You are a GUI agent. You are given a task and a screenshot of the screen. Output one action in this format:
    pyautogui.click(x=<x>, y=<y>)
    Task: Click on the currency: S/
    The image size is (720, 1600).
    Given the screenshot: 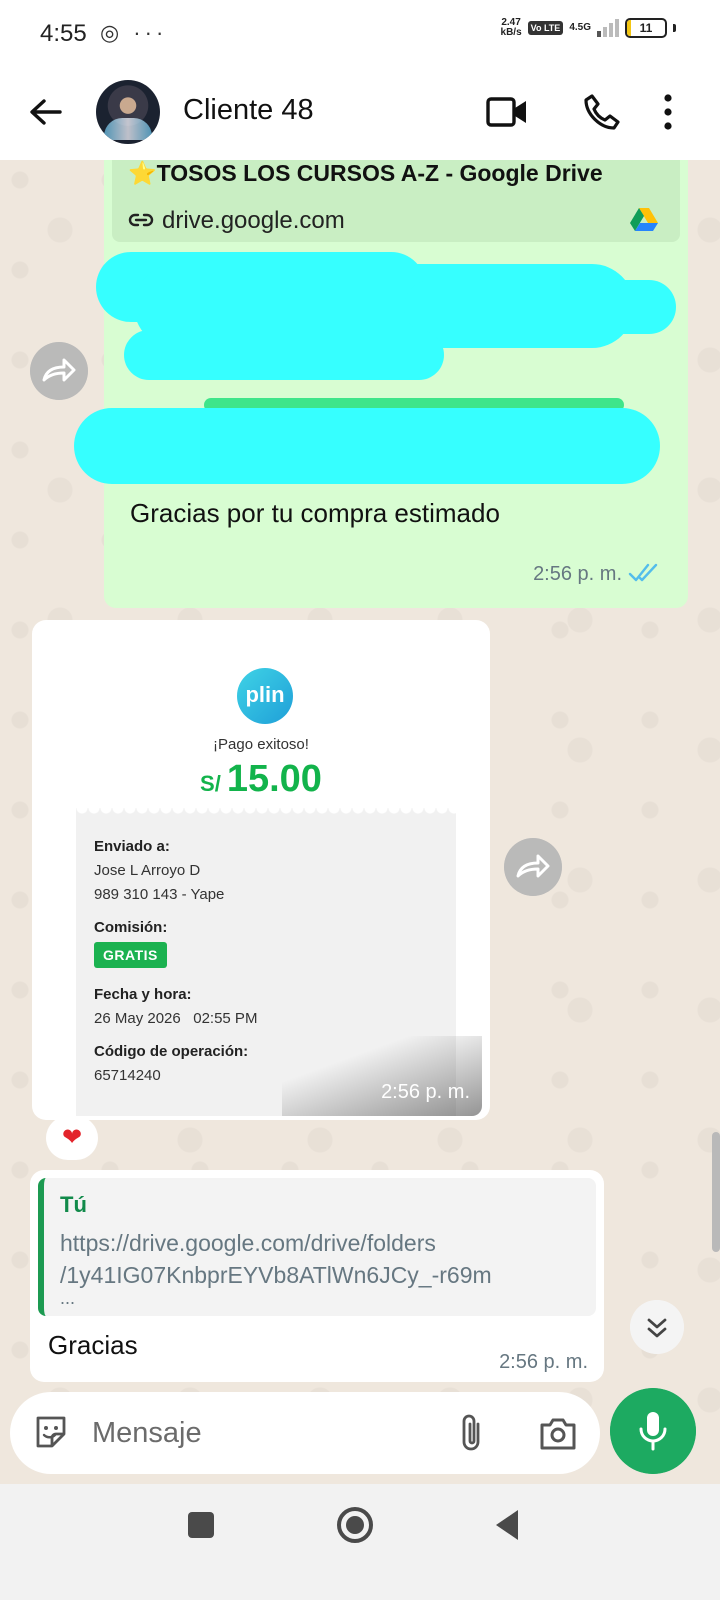 What is the action you would take?
    pyautogui.click(x=210, y=783)
    